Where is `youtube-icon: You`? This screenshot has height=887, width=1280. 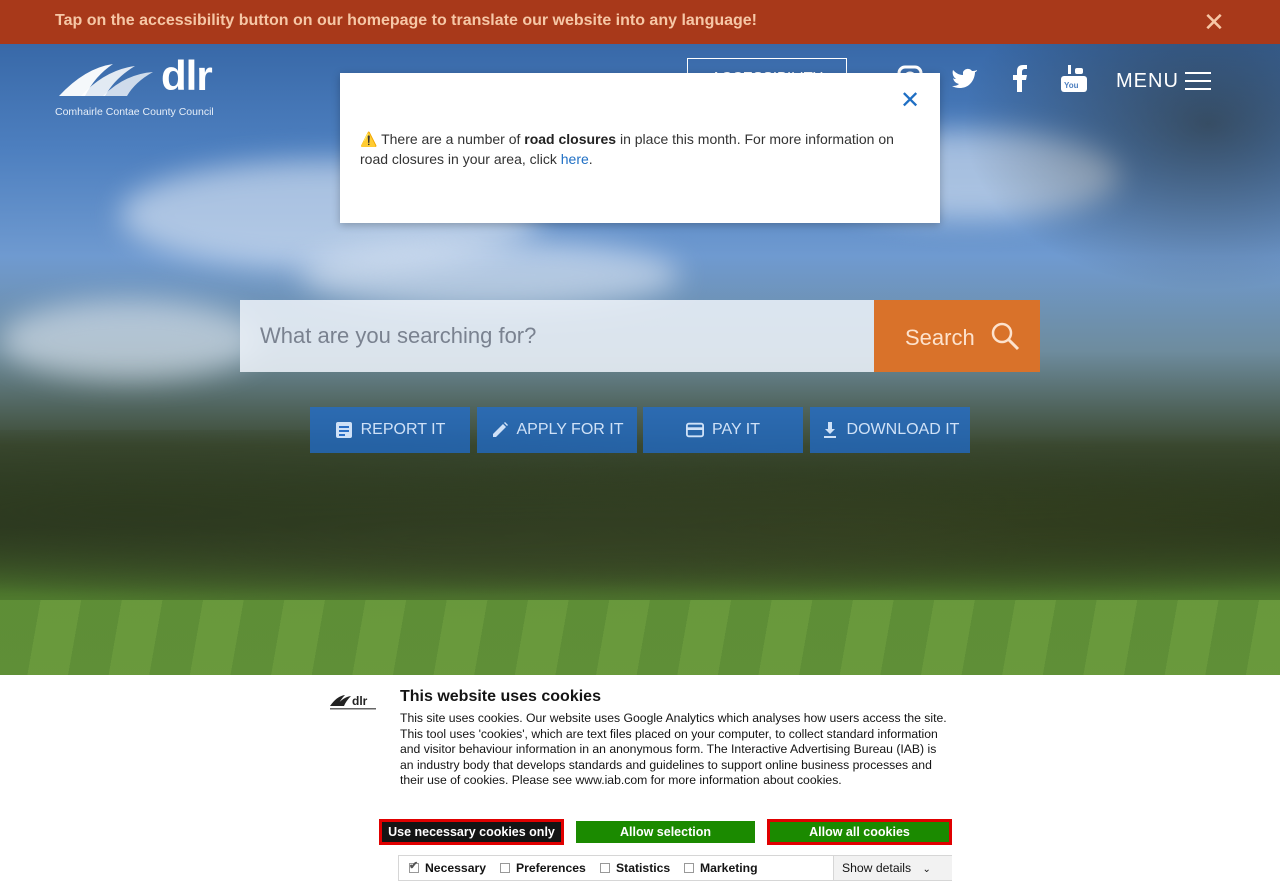 youtube-icon: You is located at coordinates (1074, 79).